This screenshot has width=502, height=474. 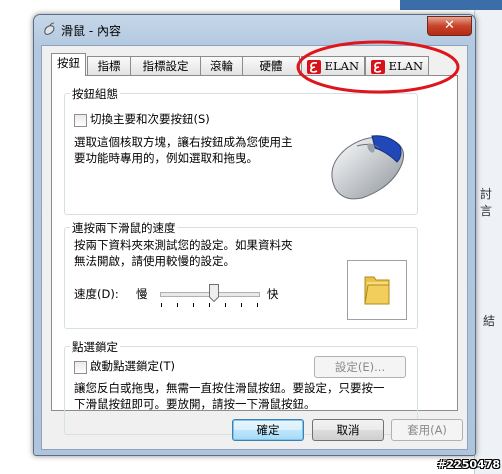 I want to click on watermark: #2250478, so click(x=468, y=464).